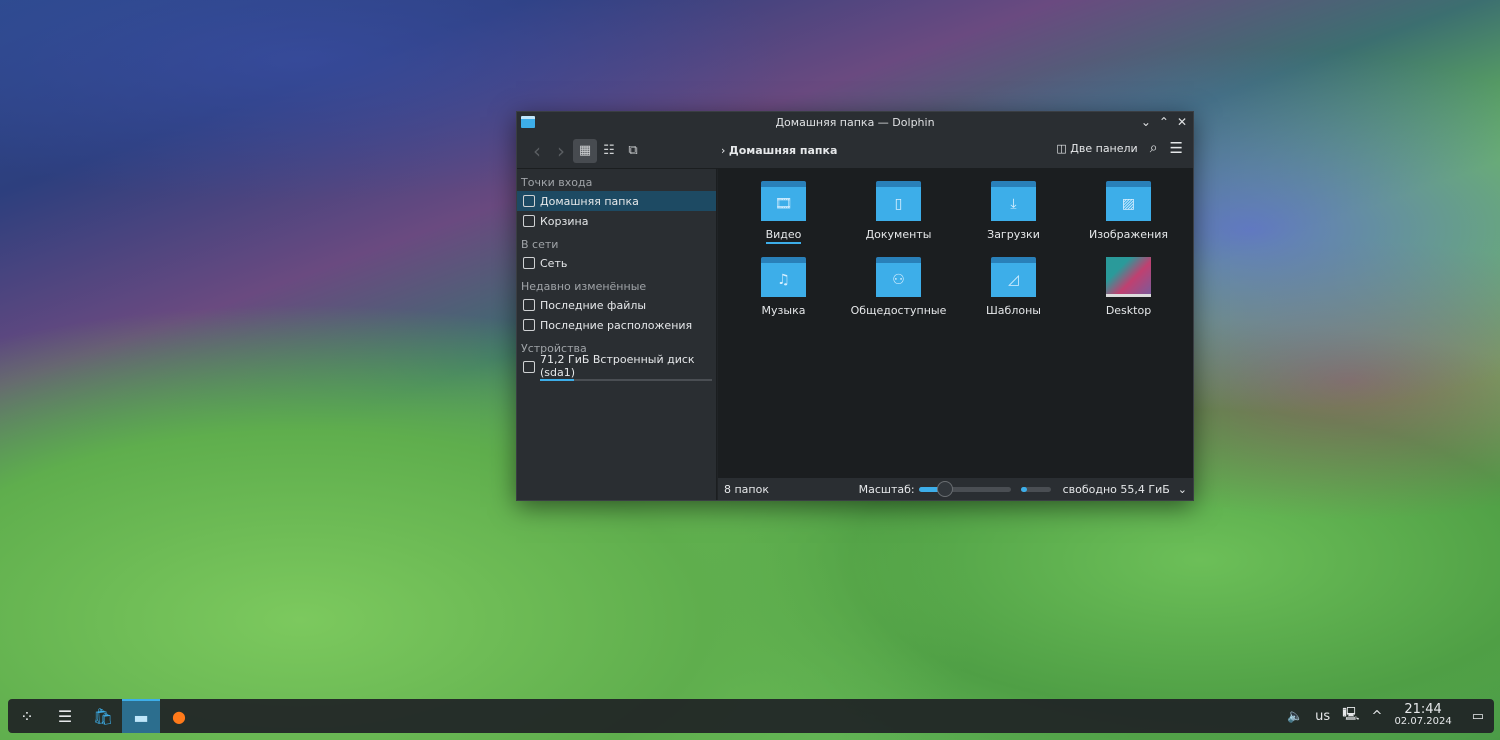 The width and height of the screenshot is (1500, 740). I want to click on folder-item: 🎞 Видео, so click(783, 212).